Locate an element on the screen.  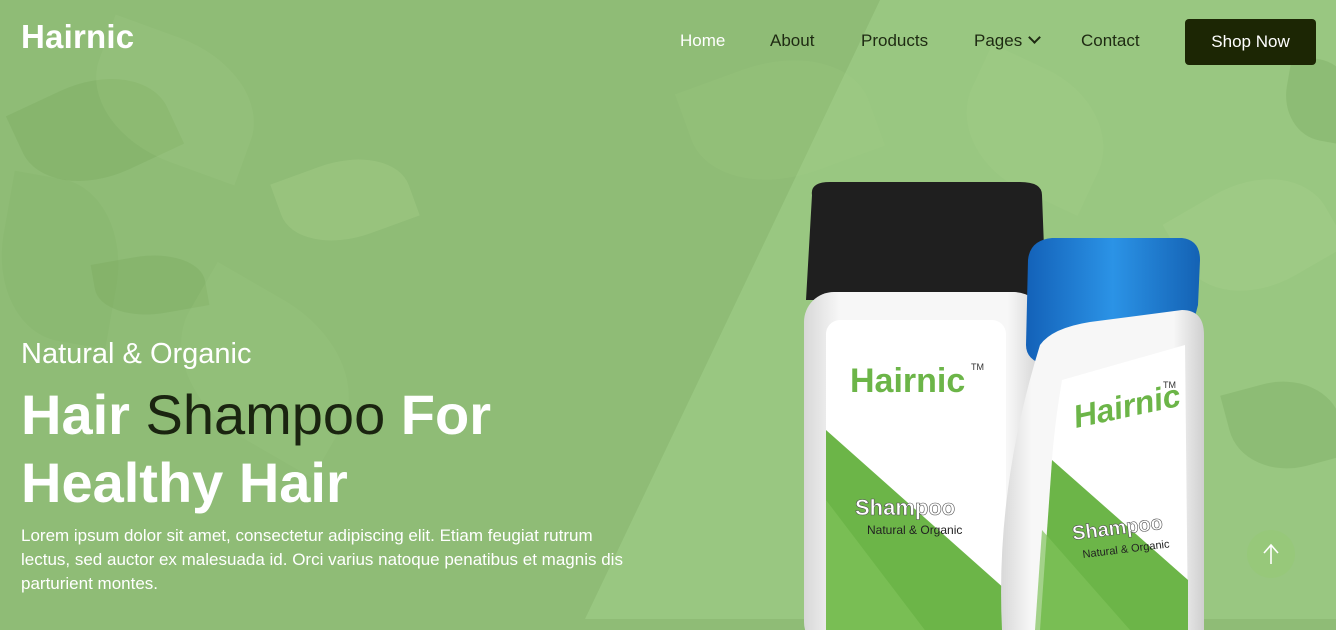
bottle2-trademark: TM is located at coordinates (1169, 385).